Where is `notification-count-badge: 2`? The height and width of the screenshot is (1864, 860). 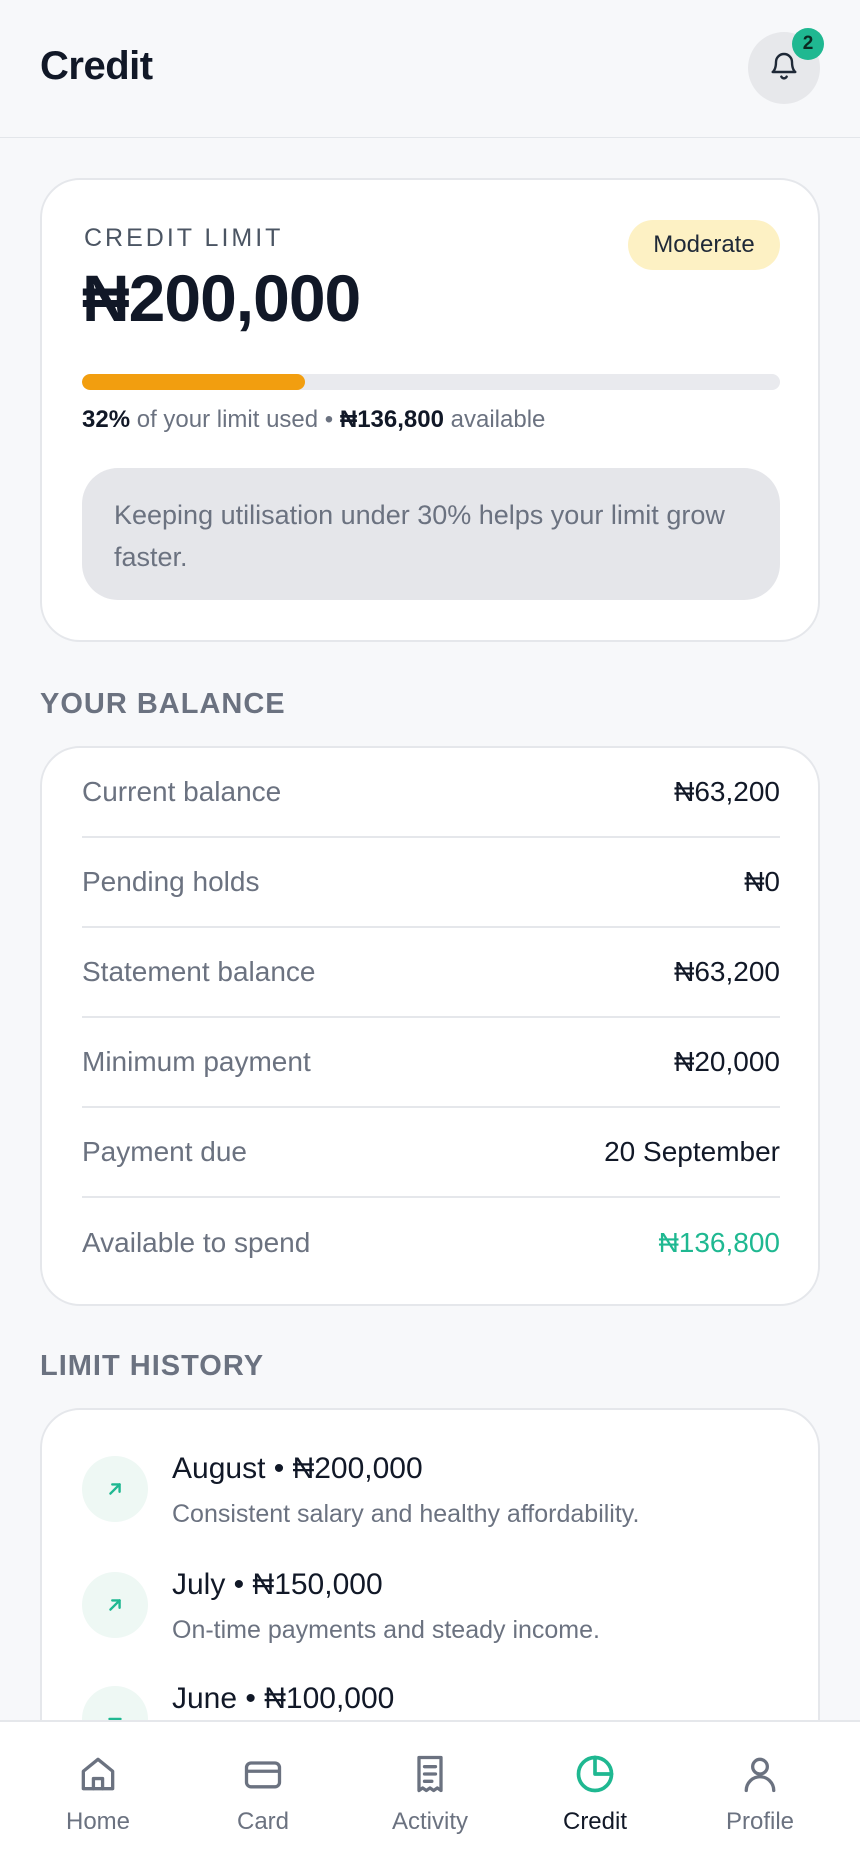 notification-count-badge: 2 is located at coordinates (808, 44).